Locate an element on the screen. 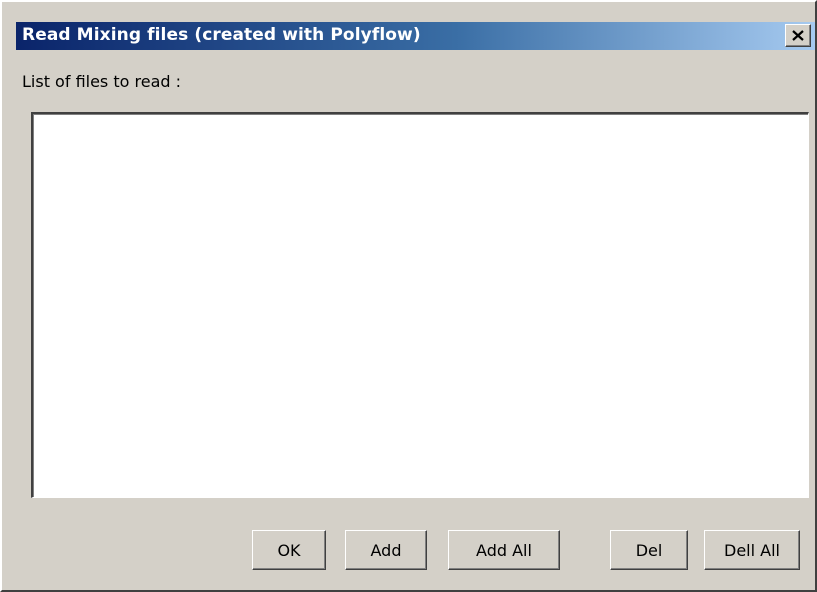  close-icon is located at coordinates (798, 35).